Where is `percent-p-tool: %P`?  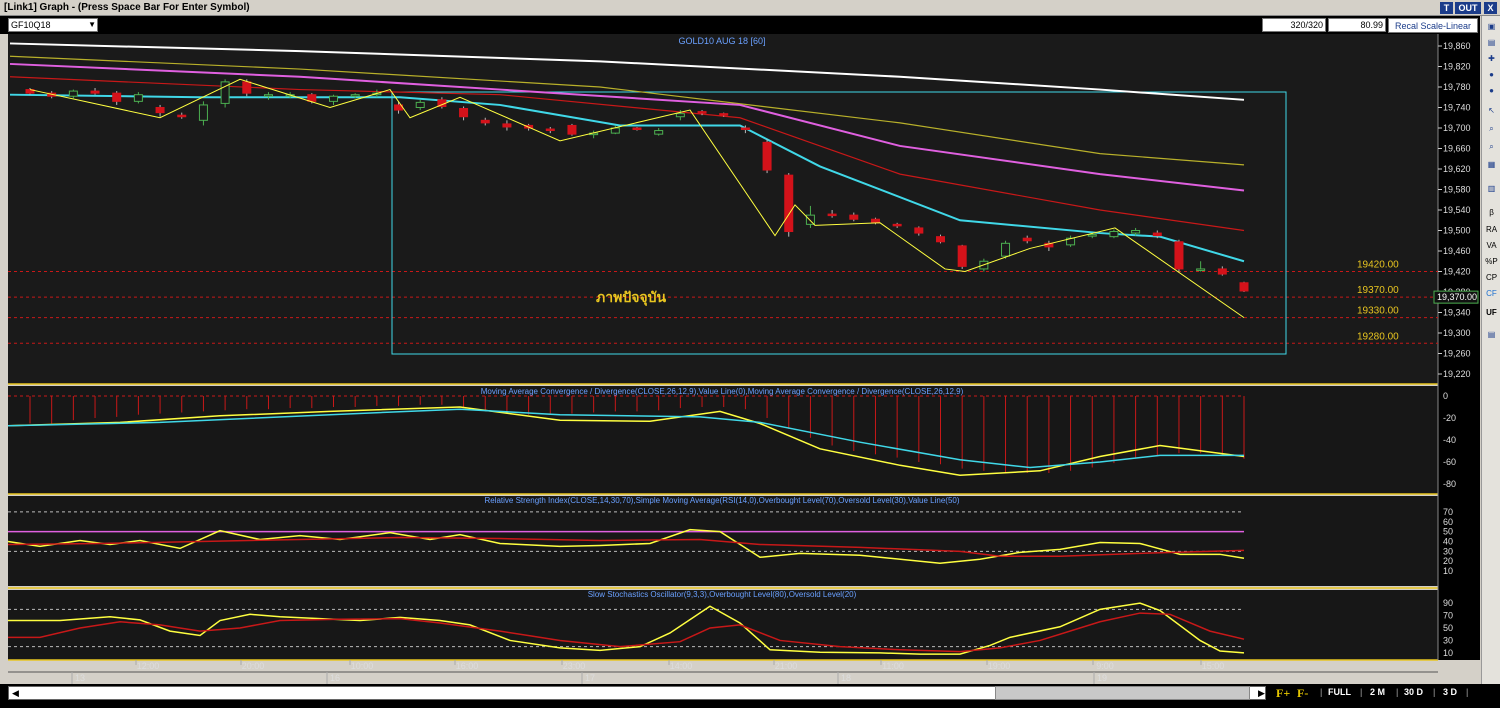
percent-p-tool: %P is located at coordinates (1491, 261).